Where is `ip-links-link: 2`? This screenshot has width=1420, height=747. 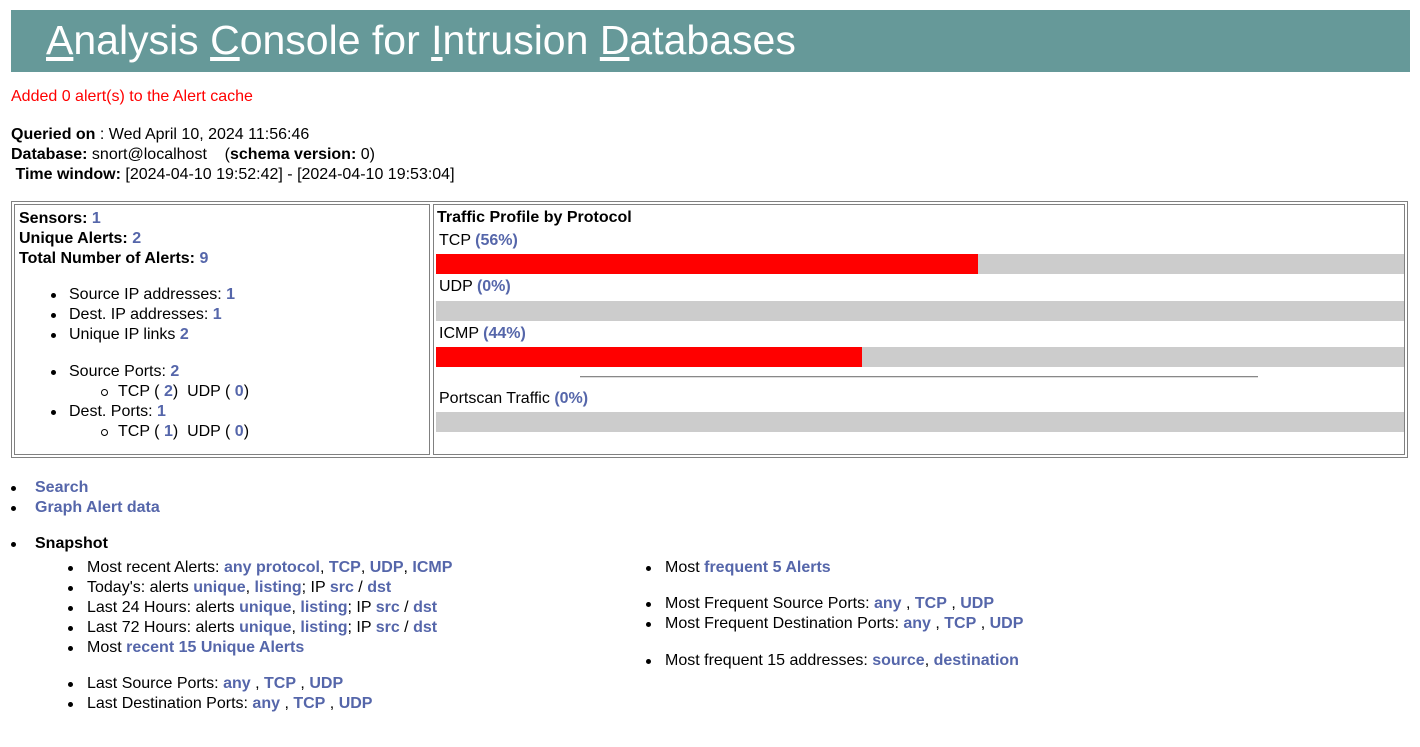
ip-links-link: 2 is located at coordinates (184, 334).